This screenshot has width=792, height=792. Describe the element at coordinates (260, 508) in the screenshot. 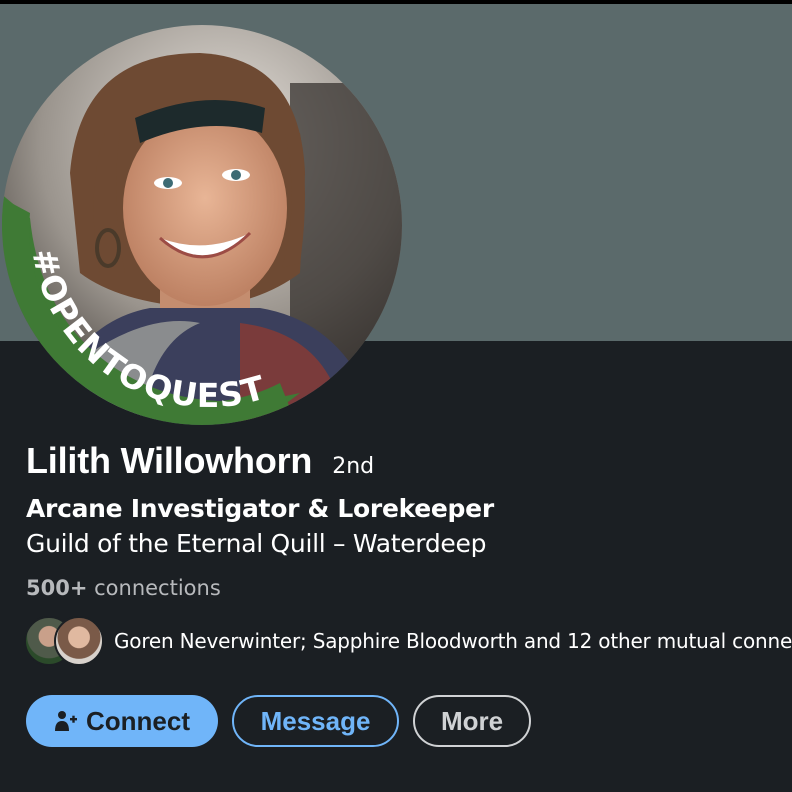

I see `profile-headline: Arcane Investigator & Lorekeeper` at that location.